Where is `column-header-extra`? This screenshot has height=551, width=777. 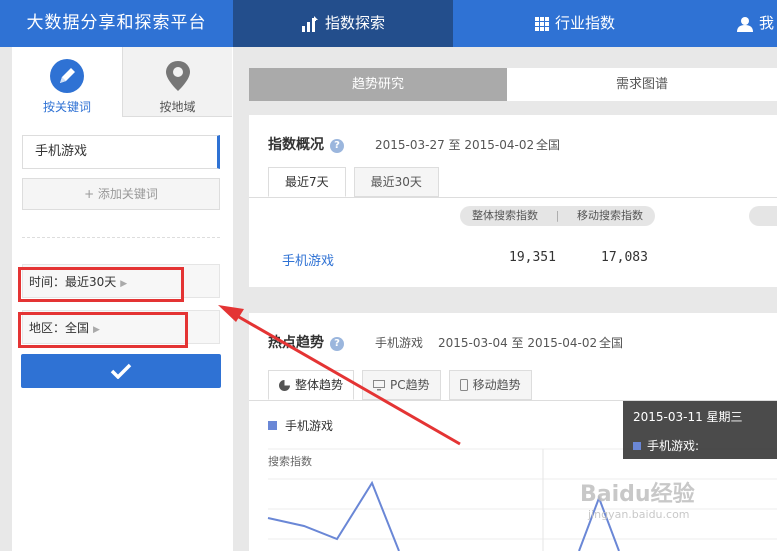
column-header-extra is located at coordinates (763, 216).